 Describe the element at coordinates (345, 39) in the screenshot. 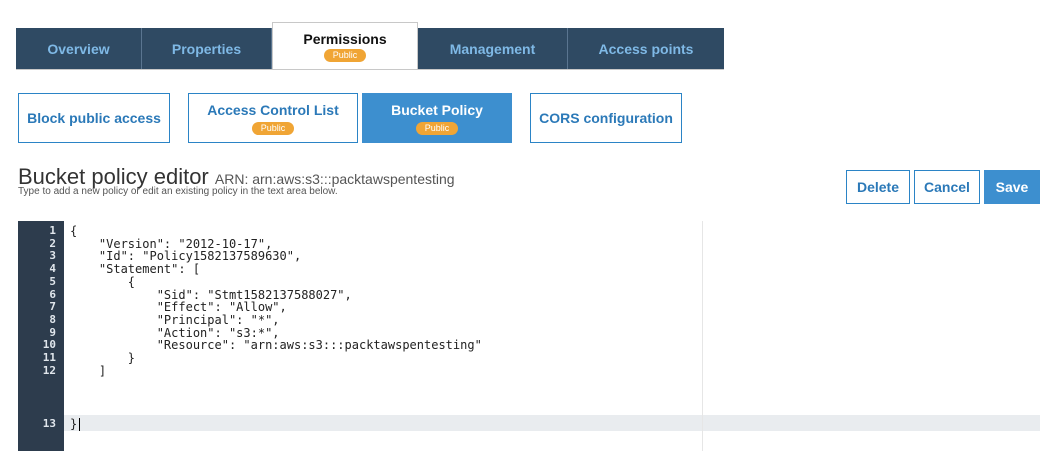

I see `tab-label: Permissions` at that location.